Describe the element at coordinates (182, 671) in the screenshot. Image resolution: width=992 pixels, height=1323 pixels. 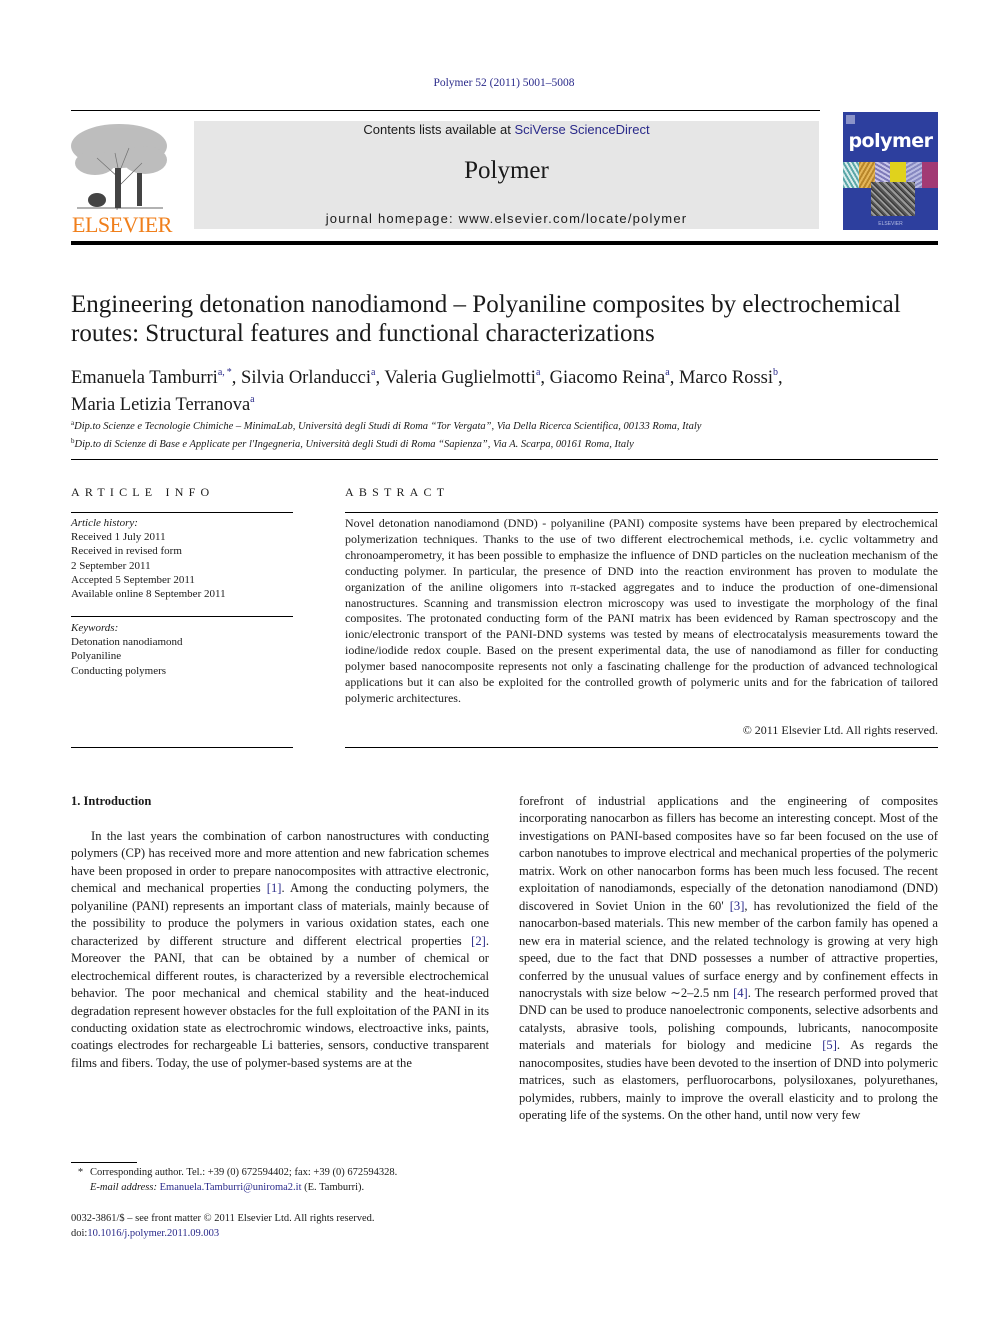
I see `keyword-item: Conducting polymers` at that location.